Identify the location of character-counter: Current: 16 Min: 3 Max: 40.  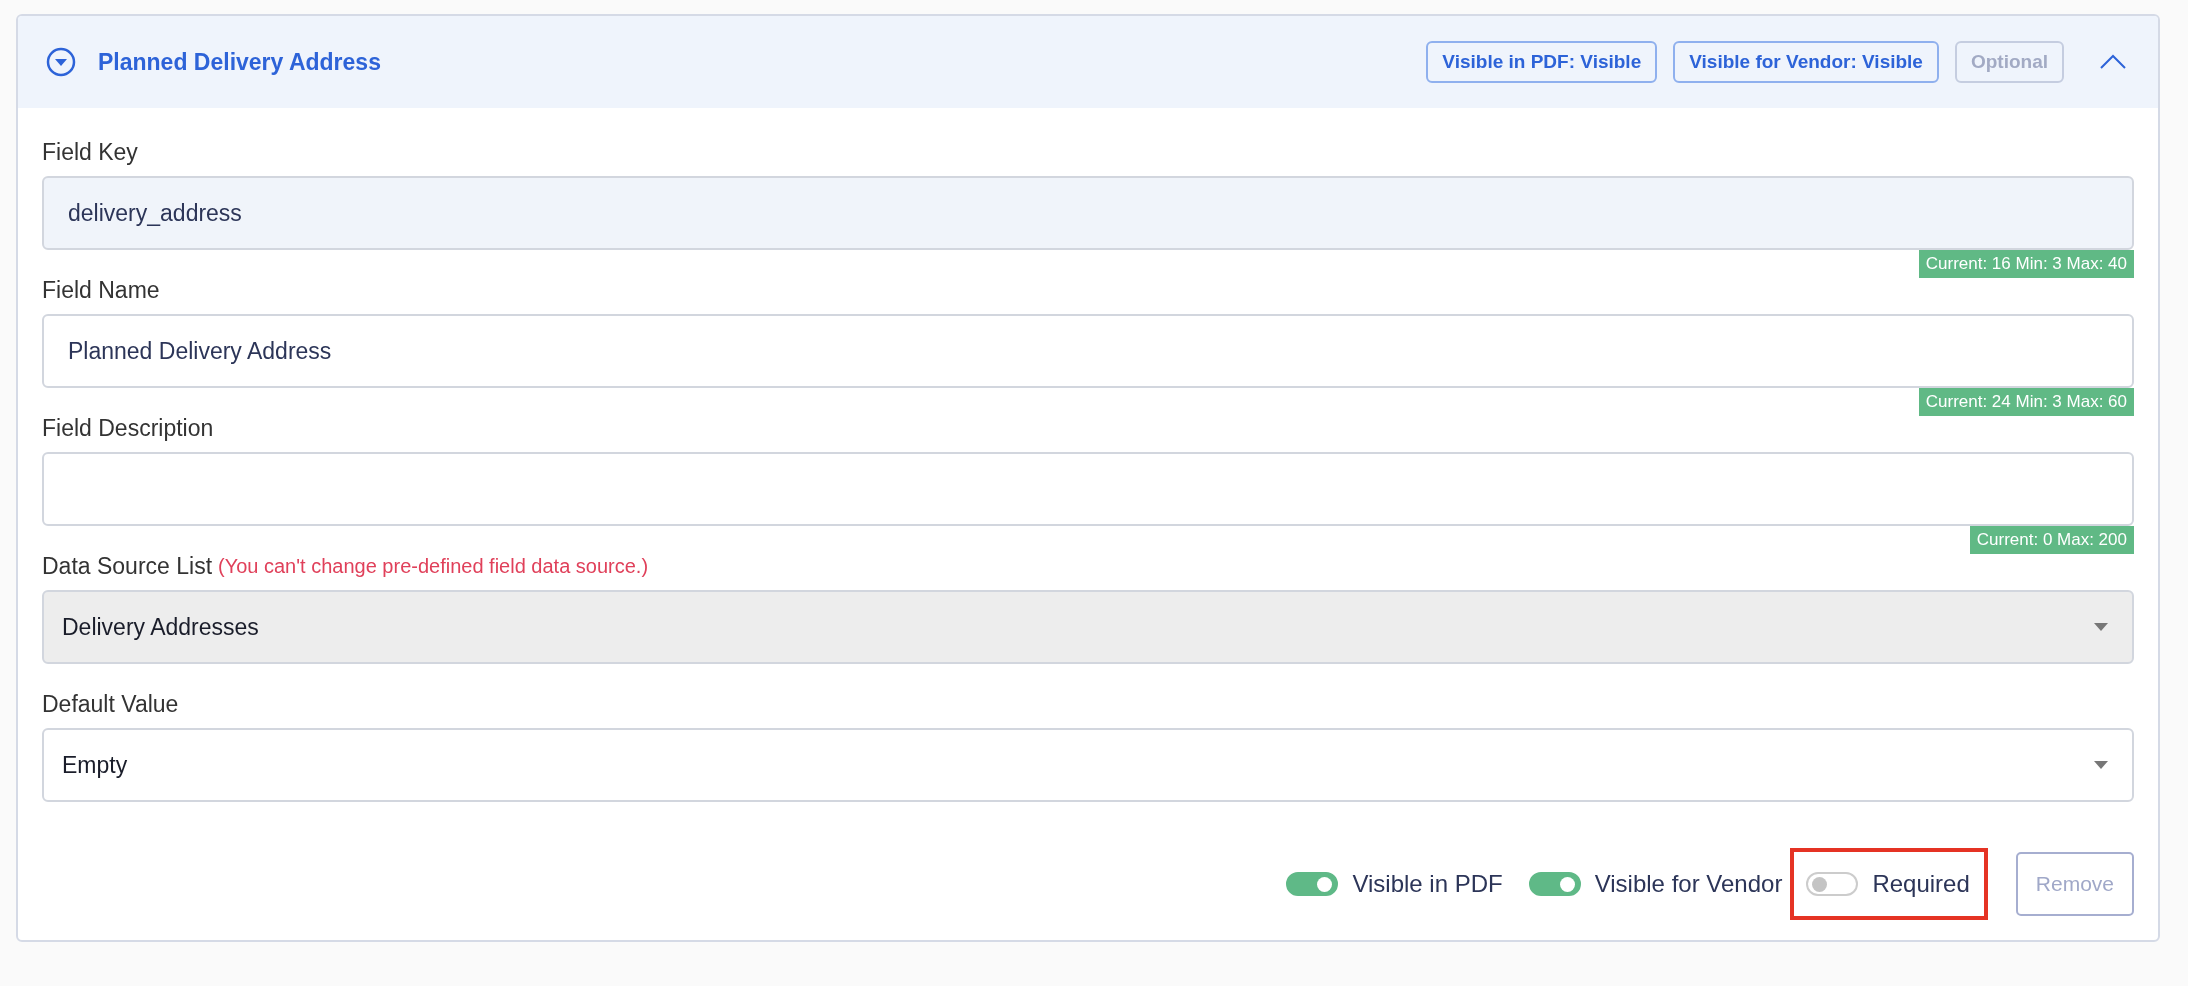
(2026, 264).